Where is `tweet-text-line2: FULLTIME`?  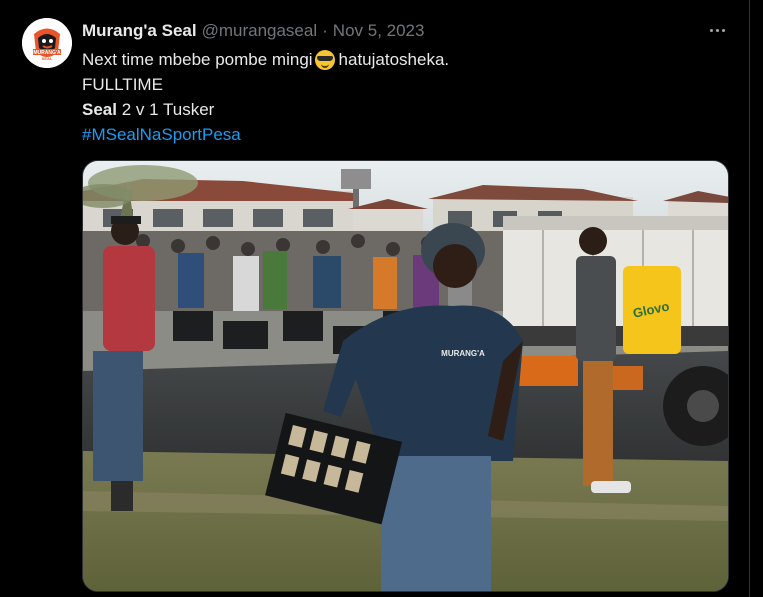 tweet-text-line2: FULLTIME is located at coordinates (122, 84).